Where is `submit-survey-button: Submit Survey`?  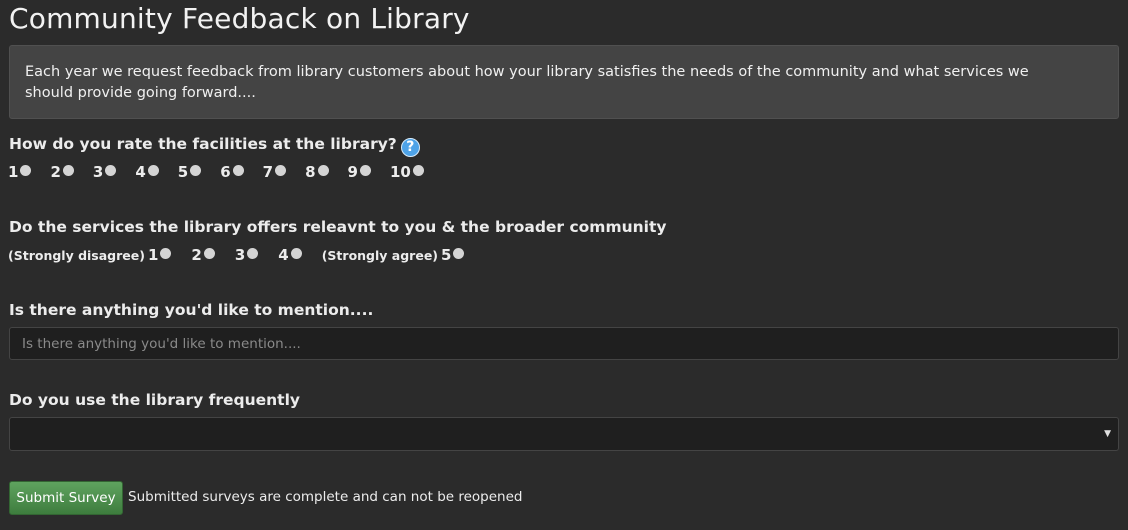
submit-survey-button: Submit Survey is located at coordinates (66, 498).